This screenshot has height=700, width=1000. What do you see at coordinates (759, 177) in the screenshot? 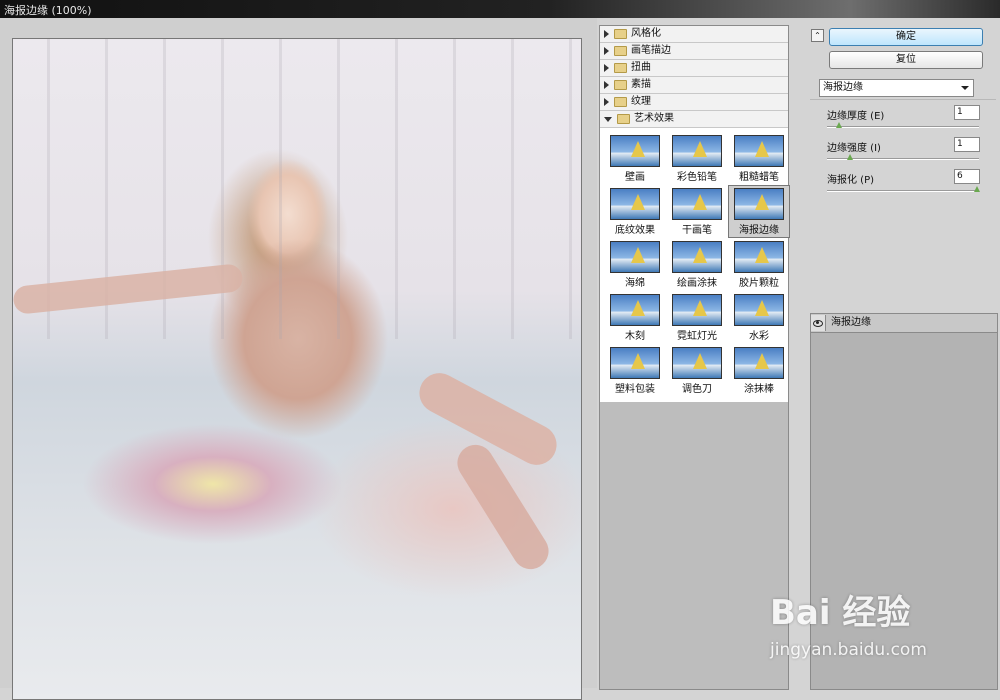
I see `filter-thumbnail-label: 粗糙蜡笔` at bounding box center [759, 177].